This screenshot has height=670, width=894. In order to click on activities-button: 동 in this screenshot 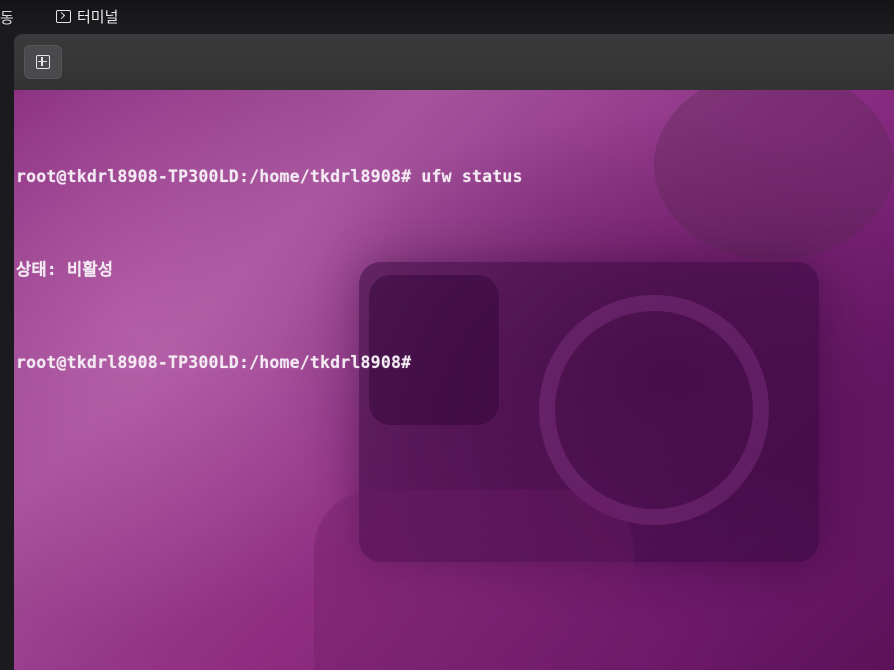, I will do `click(7, 17)`.